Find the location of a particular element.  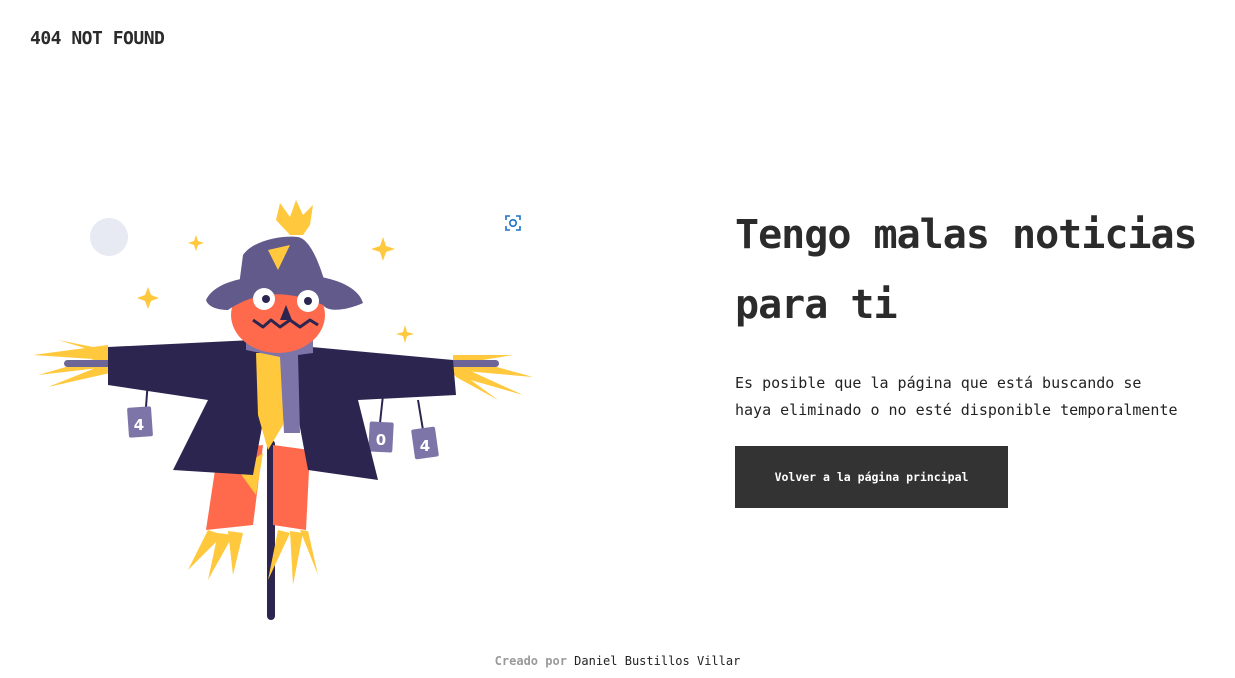

can-2-label: 0 is located at coordinates (381, 440).